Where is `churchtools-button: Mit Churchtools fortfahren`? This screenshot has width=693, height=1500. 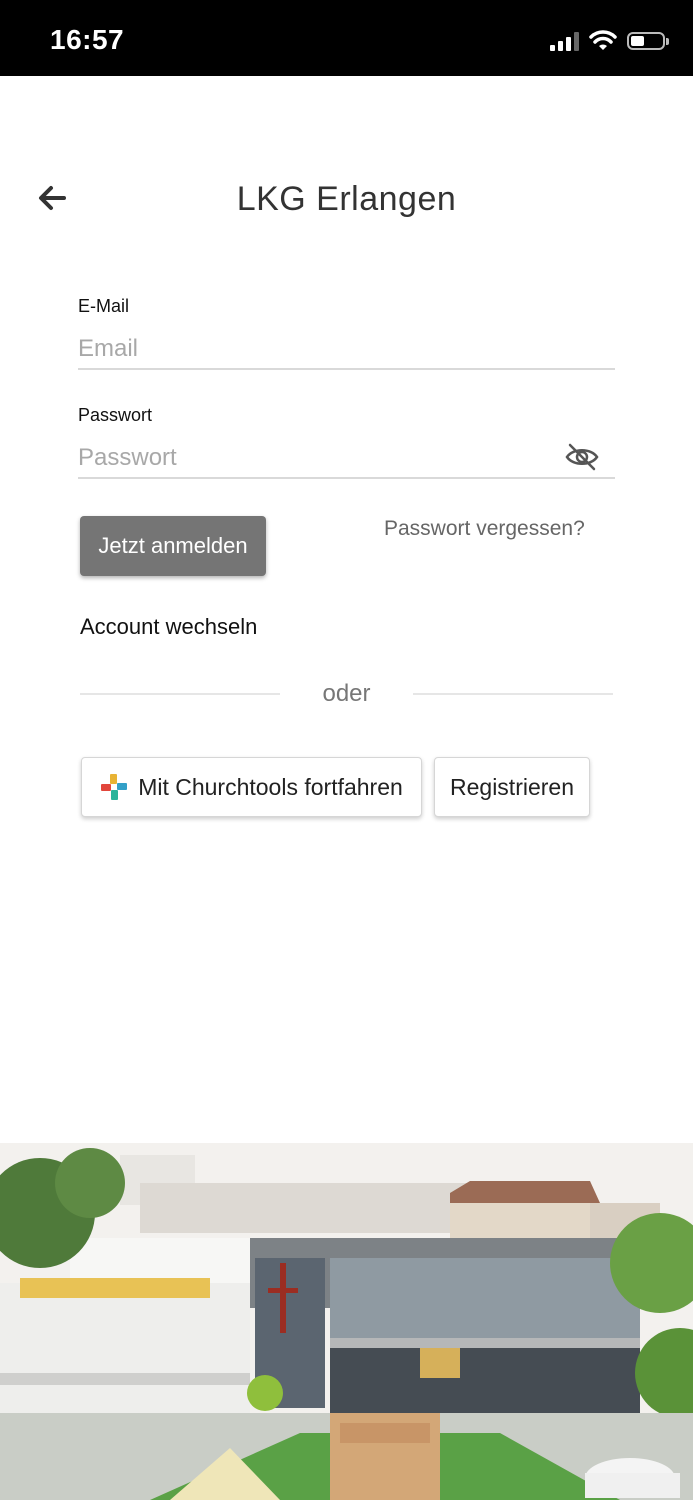 churchtools-button: Mit Churchtools fortfahren is located at coordinates (251, 787).